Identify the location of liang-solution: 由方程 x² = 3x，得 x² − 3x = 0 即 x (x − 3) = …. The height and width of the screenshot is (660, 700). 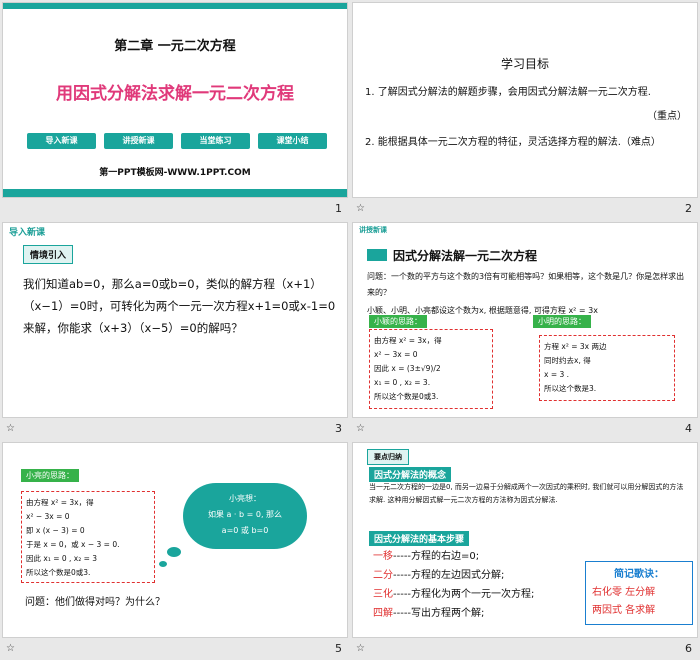
(88, 537).